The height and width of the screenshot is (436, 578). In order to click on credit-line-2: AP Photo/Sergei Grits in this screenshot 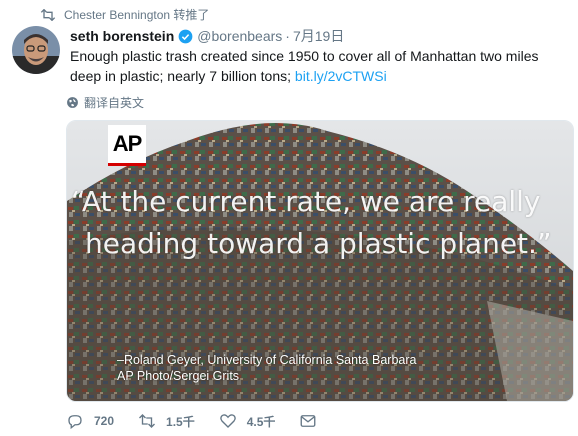, I will do `click(178, 376)`.